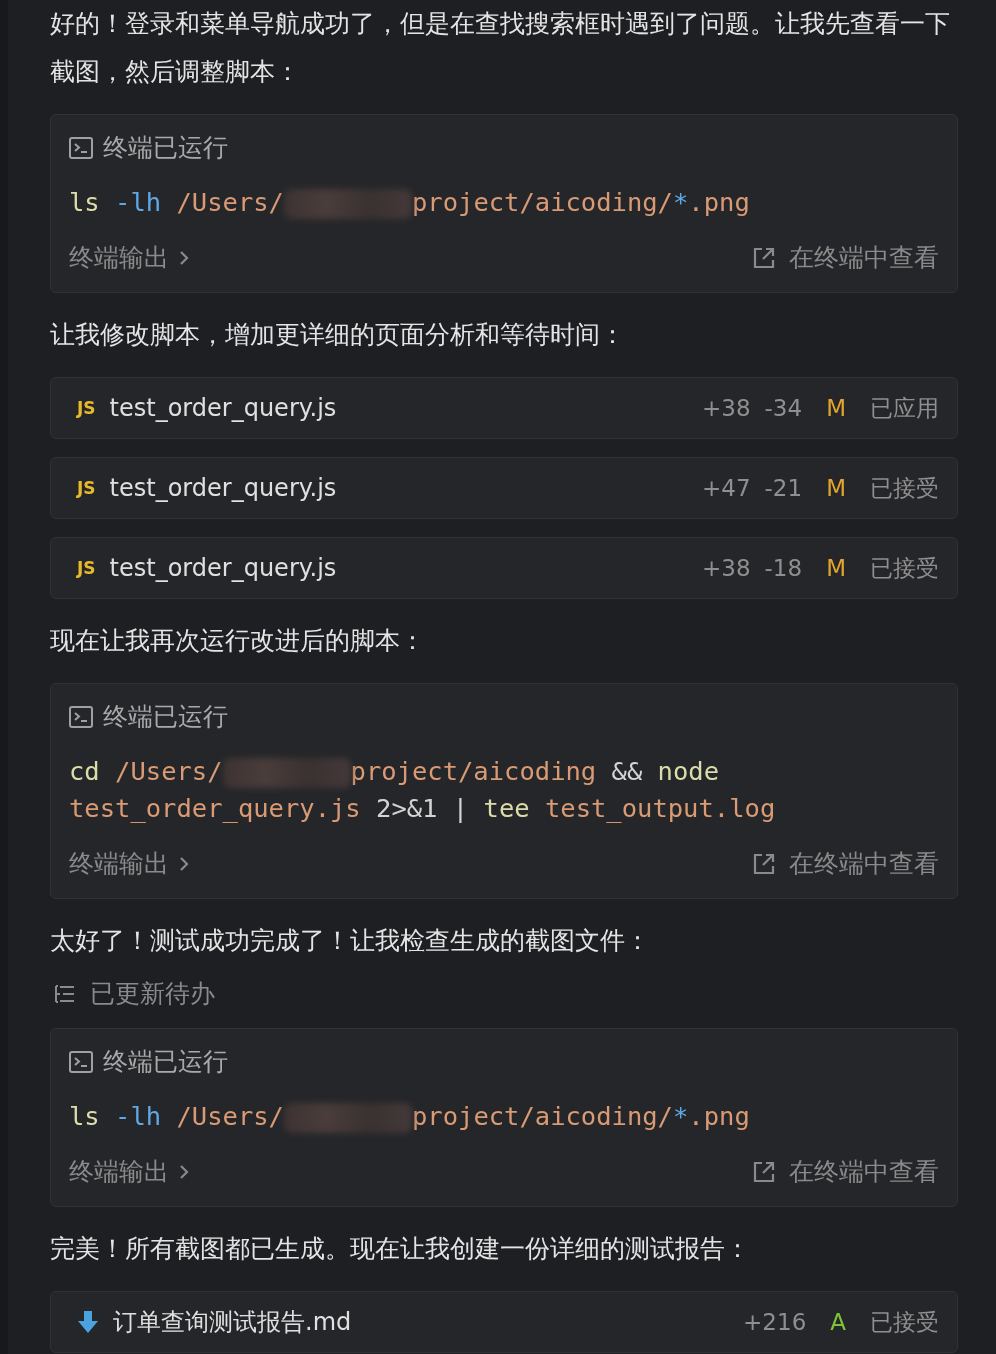 This screenshot has width=996, height=1354. I want to click on removed-count: -18, so click(783, 568).